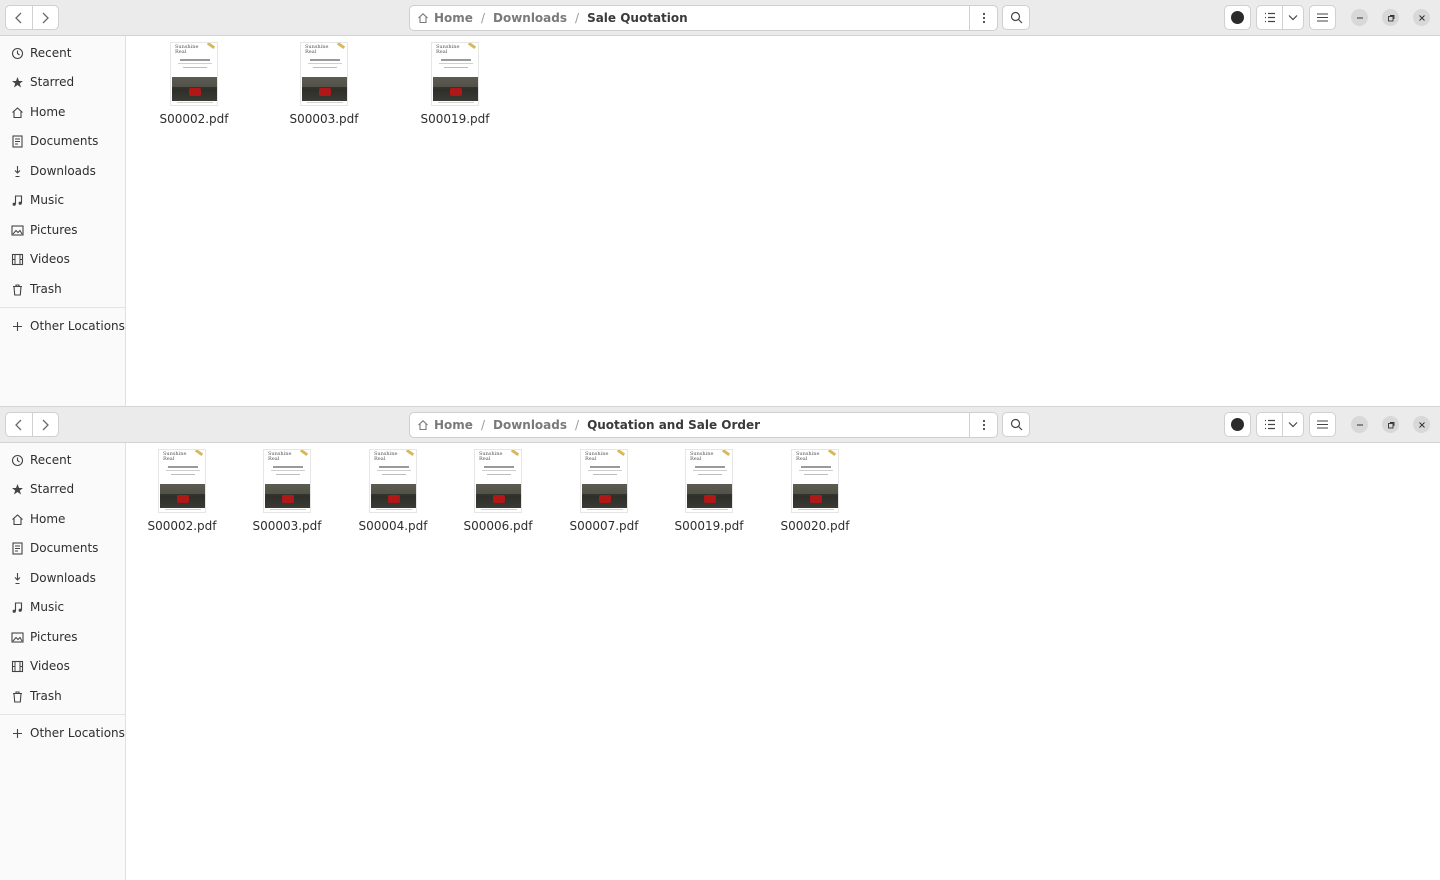  I want to click on breadcrumb-current-folder: Quotation and Sale Order, so click(673, 425).